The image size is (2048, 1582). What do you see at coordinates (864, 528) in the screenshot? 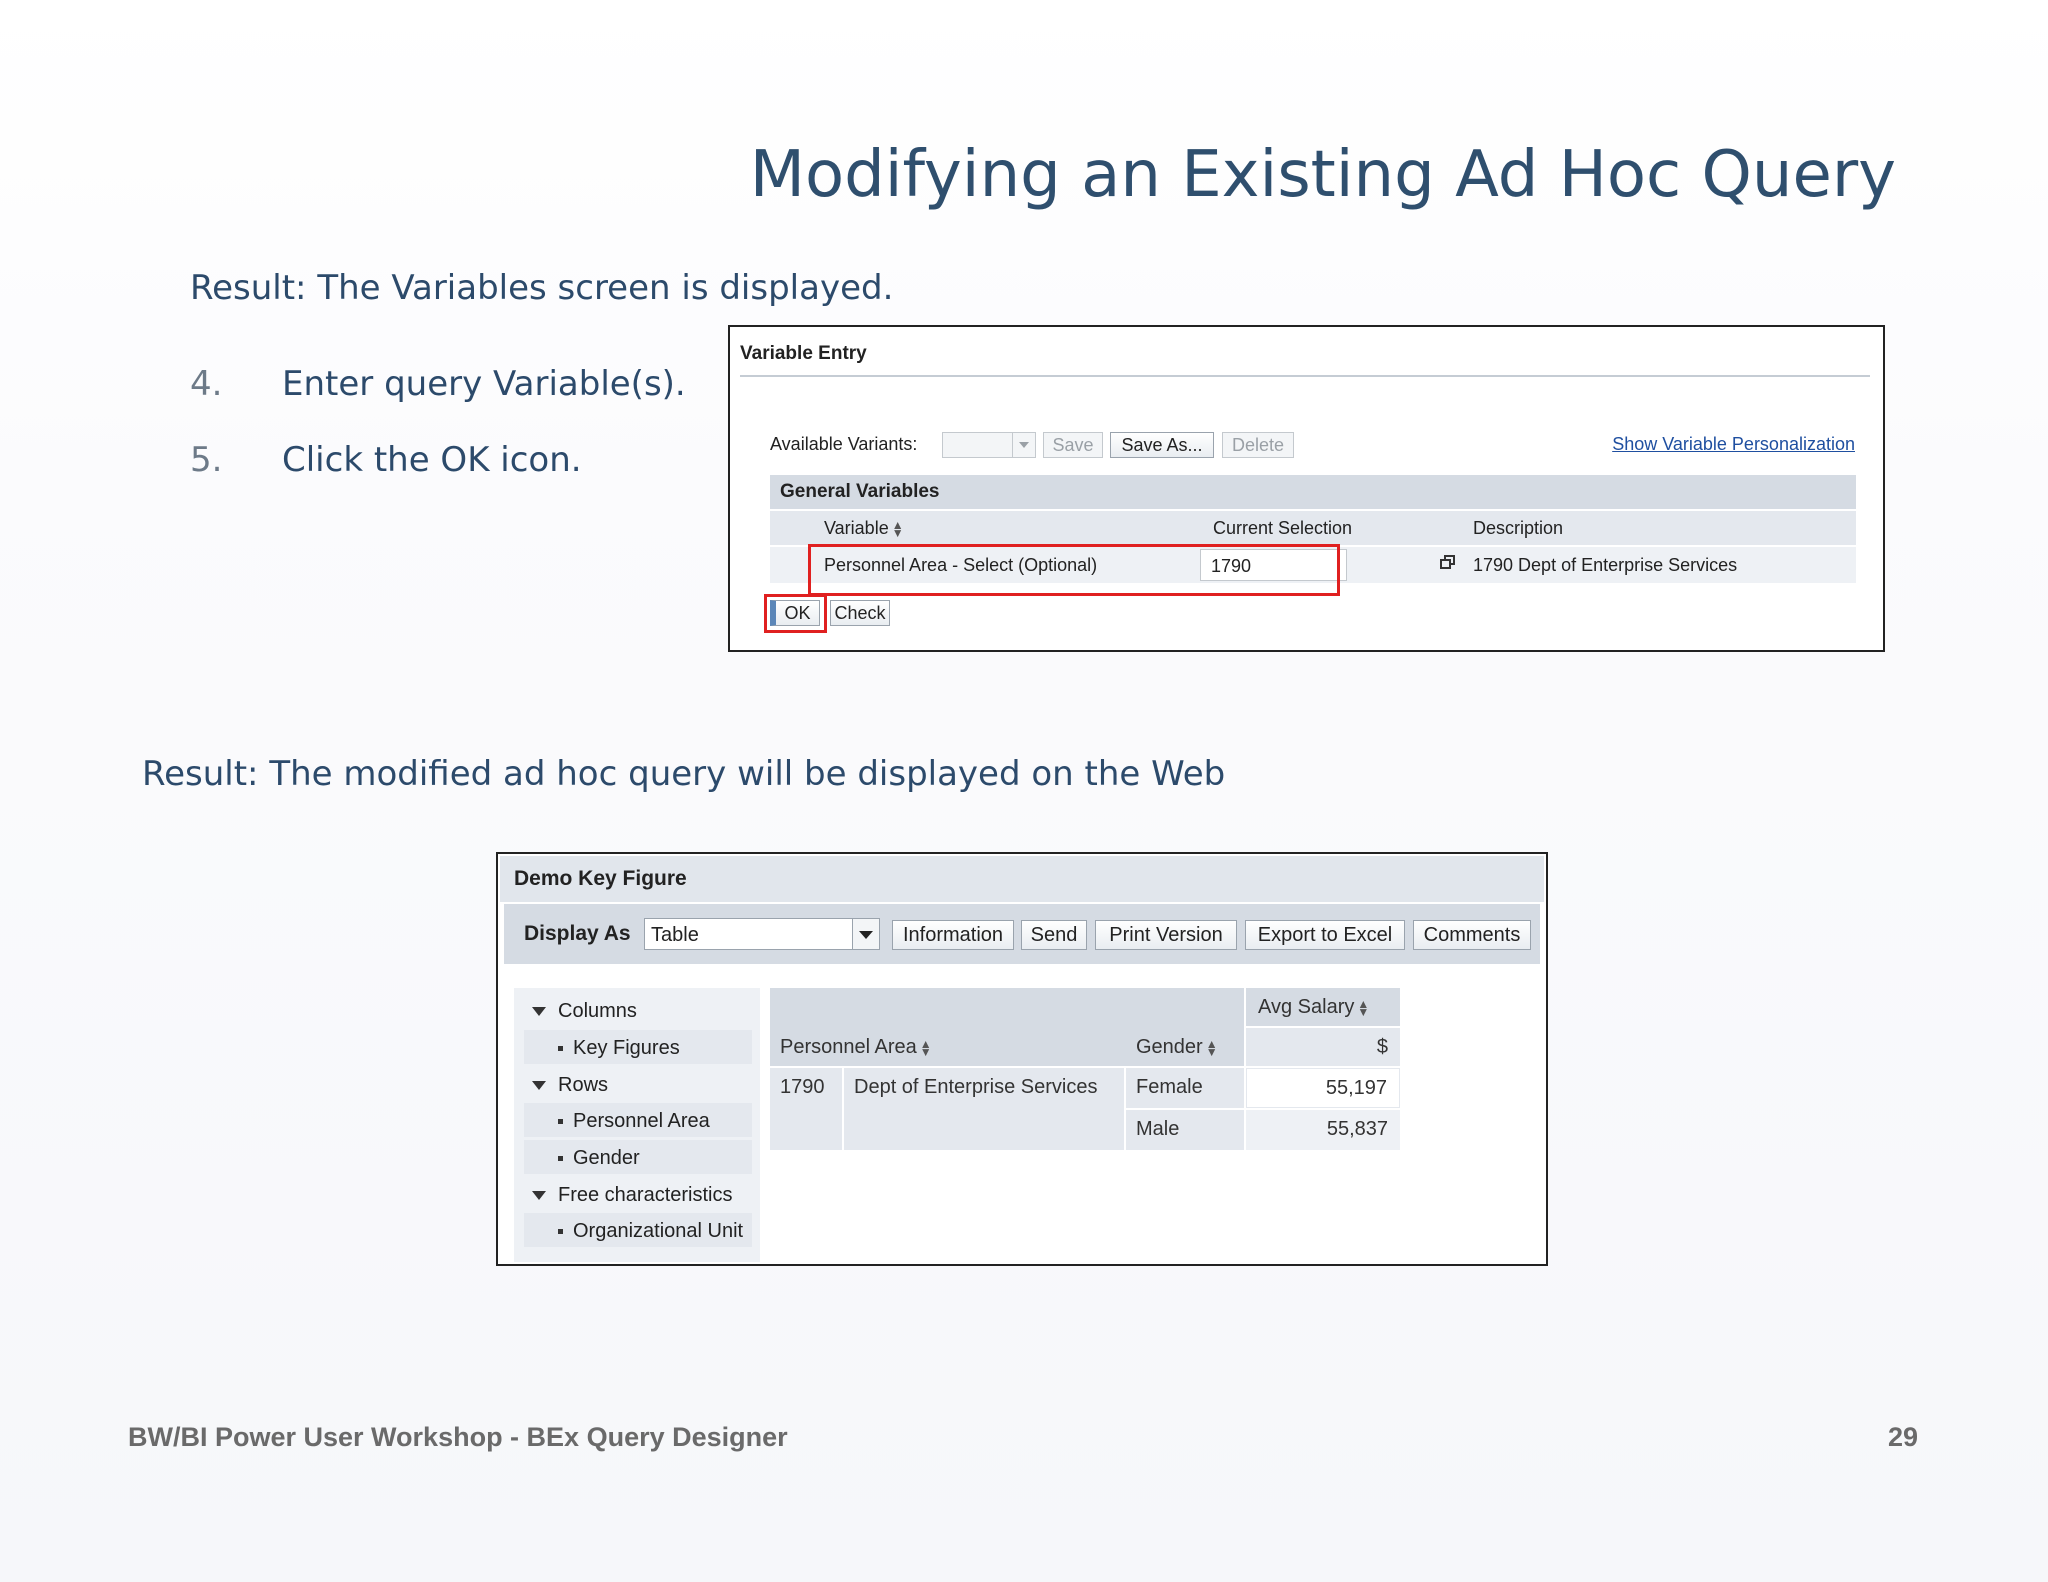
I see `column-variable: Variable ▲ ▼` at bounding box center [864, 528].